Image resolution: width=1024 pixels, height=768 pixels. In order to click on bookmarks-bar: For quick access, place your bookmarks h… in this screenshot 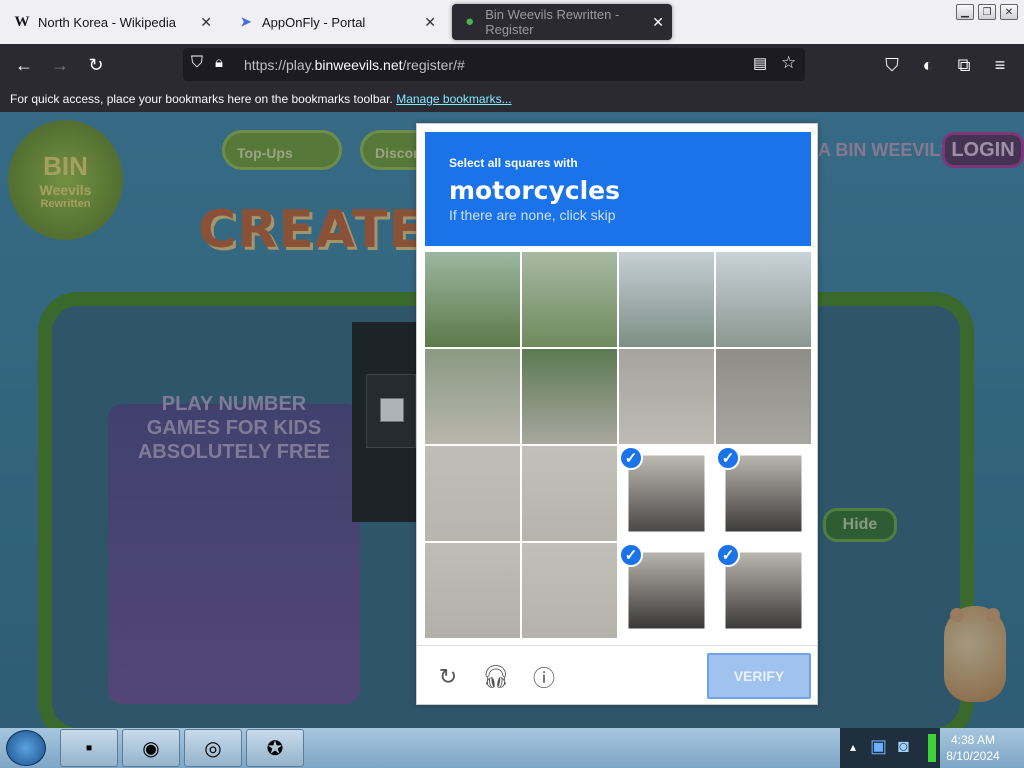, I will do `click(512, 99)`.